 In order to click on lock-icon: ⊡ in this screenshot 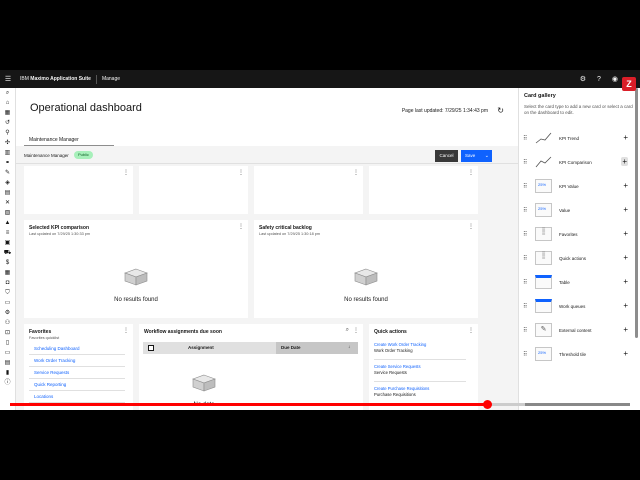, I will do `click(7, 333)`.